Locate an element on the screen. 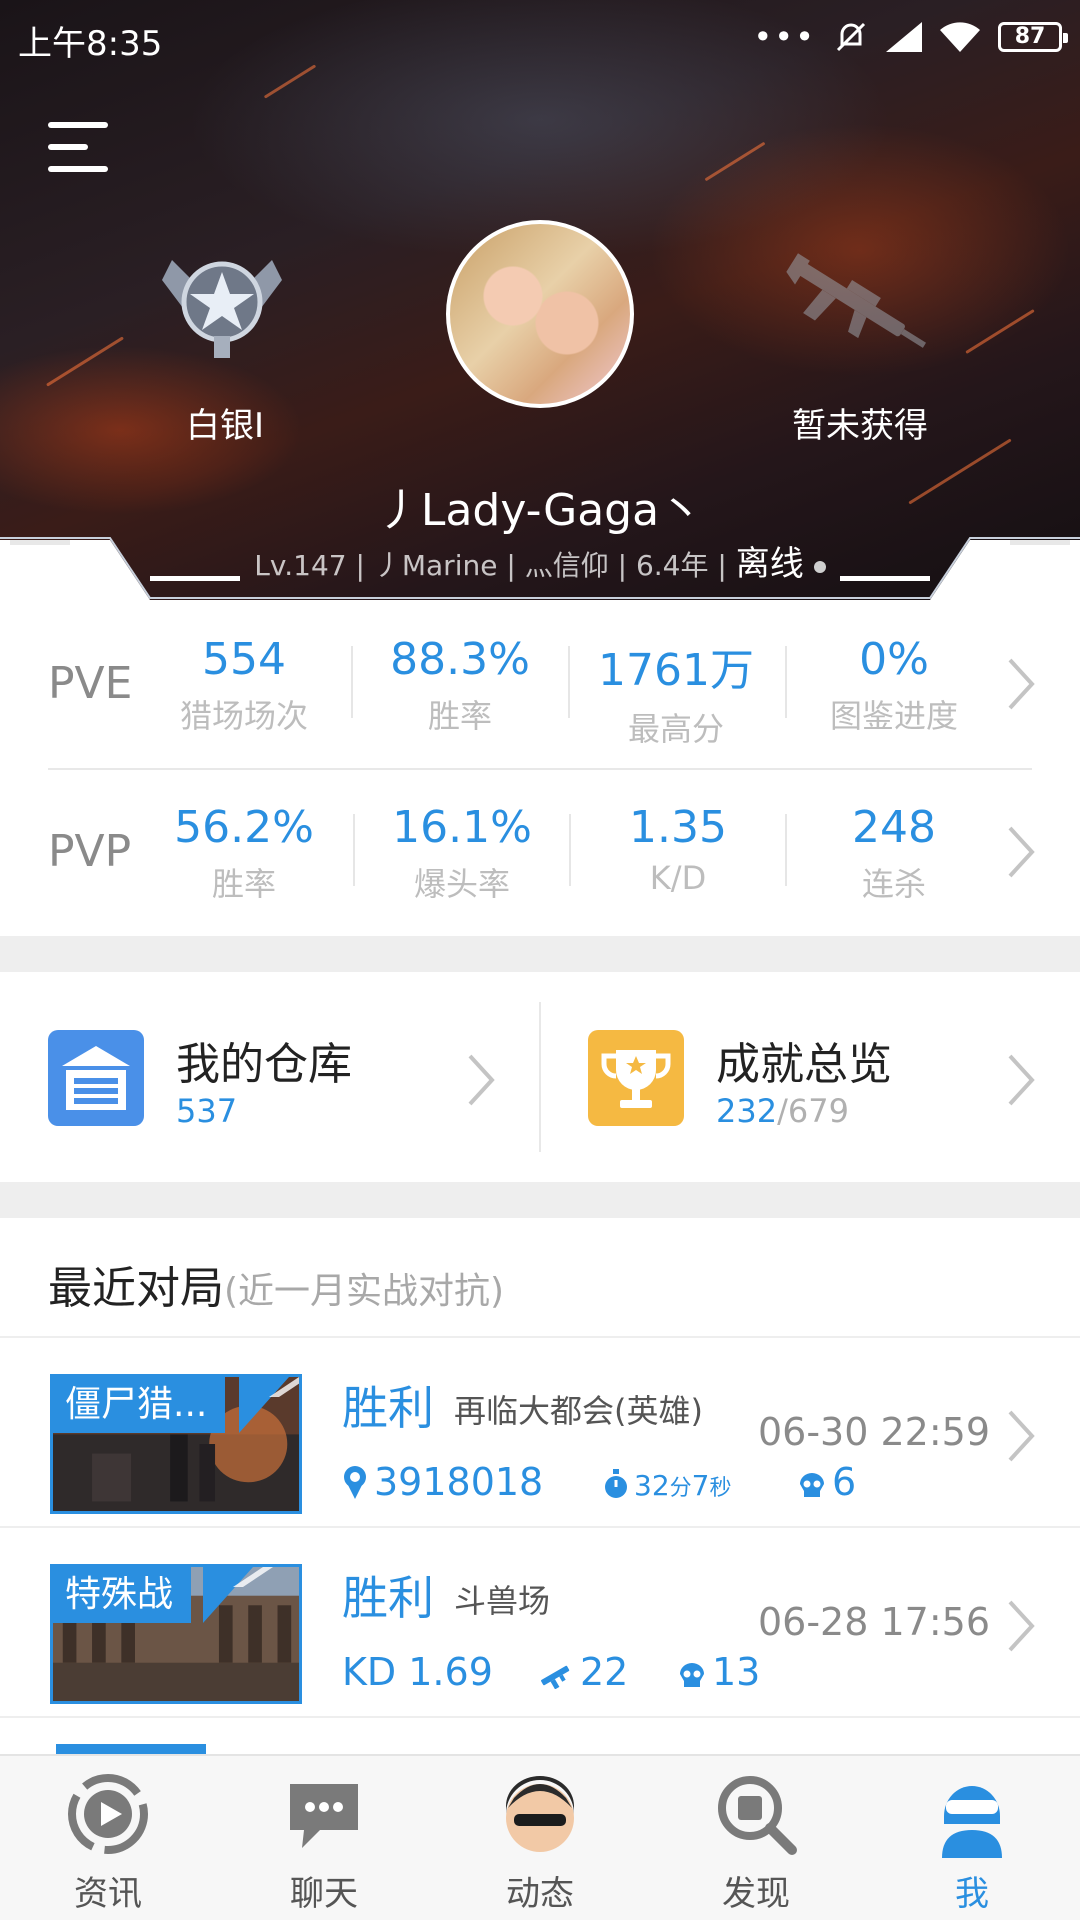 This screenshot has height=1920, width=1080. stat-value: 1.35 is located at coordinates (678, 827).